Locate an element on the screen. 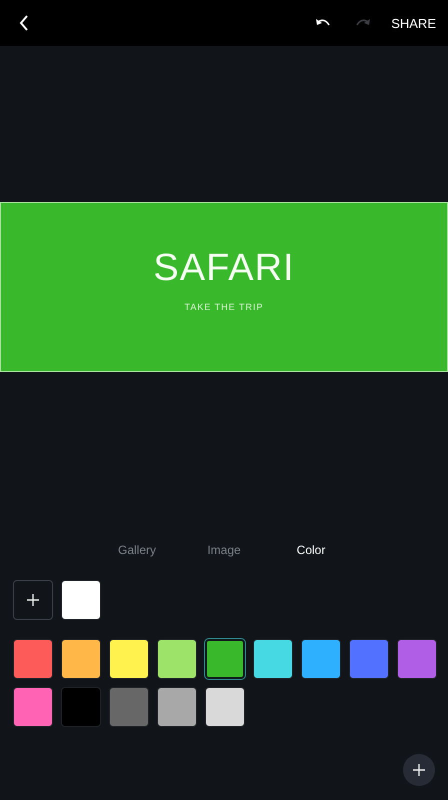 Image resolution: width=448 pixels, height=800 pixels. banner-subtitle: TAKE THE TRIP is located at coordinates (224, 307).